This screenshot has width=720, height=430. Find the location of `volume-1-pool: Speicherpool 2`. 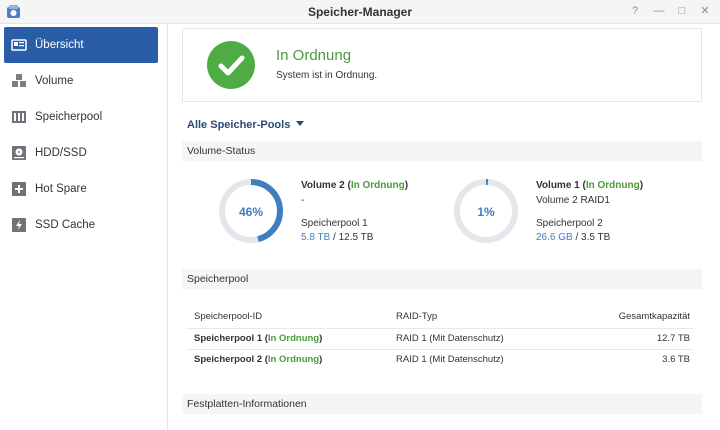

volume-1-pool: Speicherpool 2 is located at coordinates (569, 223).